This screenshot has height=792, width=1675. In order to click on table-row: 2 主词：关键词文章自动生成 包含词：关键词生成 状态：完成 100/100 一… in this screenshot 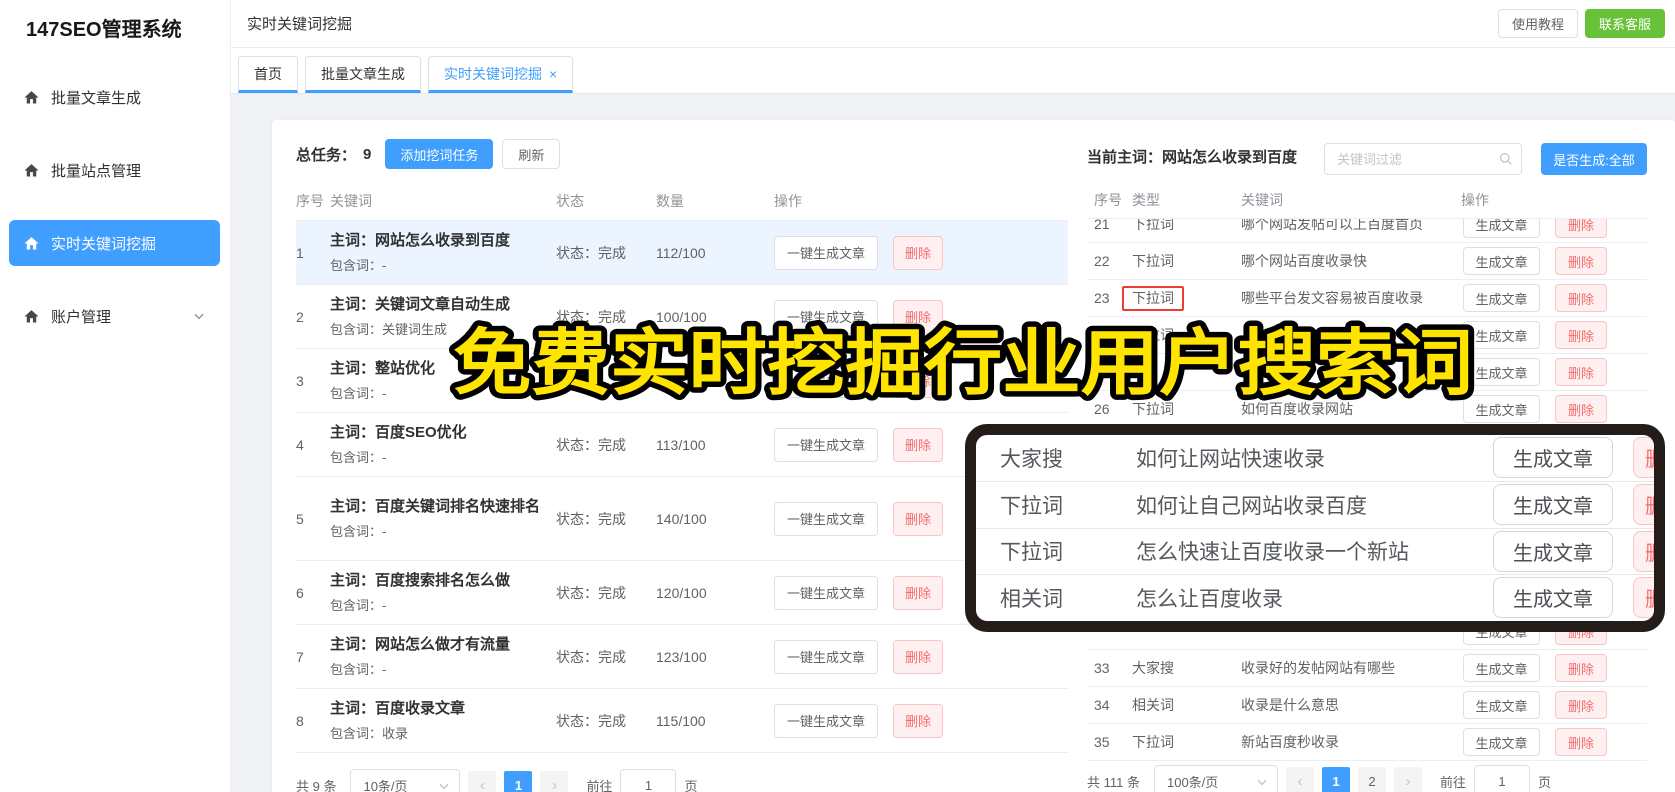, I will do `click(682, 317)`.